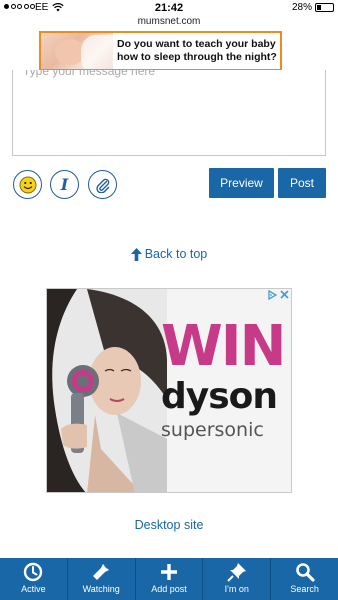 This screenshot has height=600, width=338. I want to click on nav-active: Active, so click(34, 579).